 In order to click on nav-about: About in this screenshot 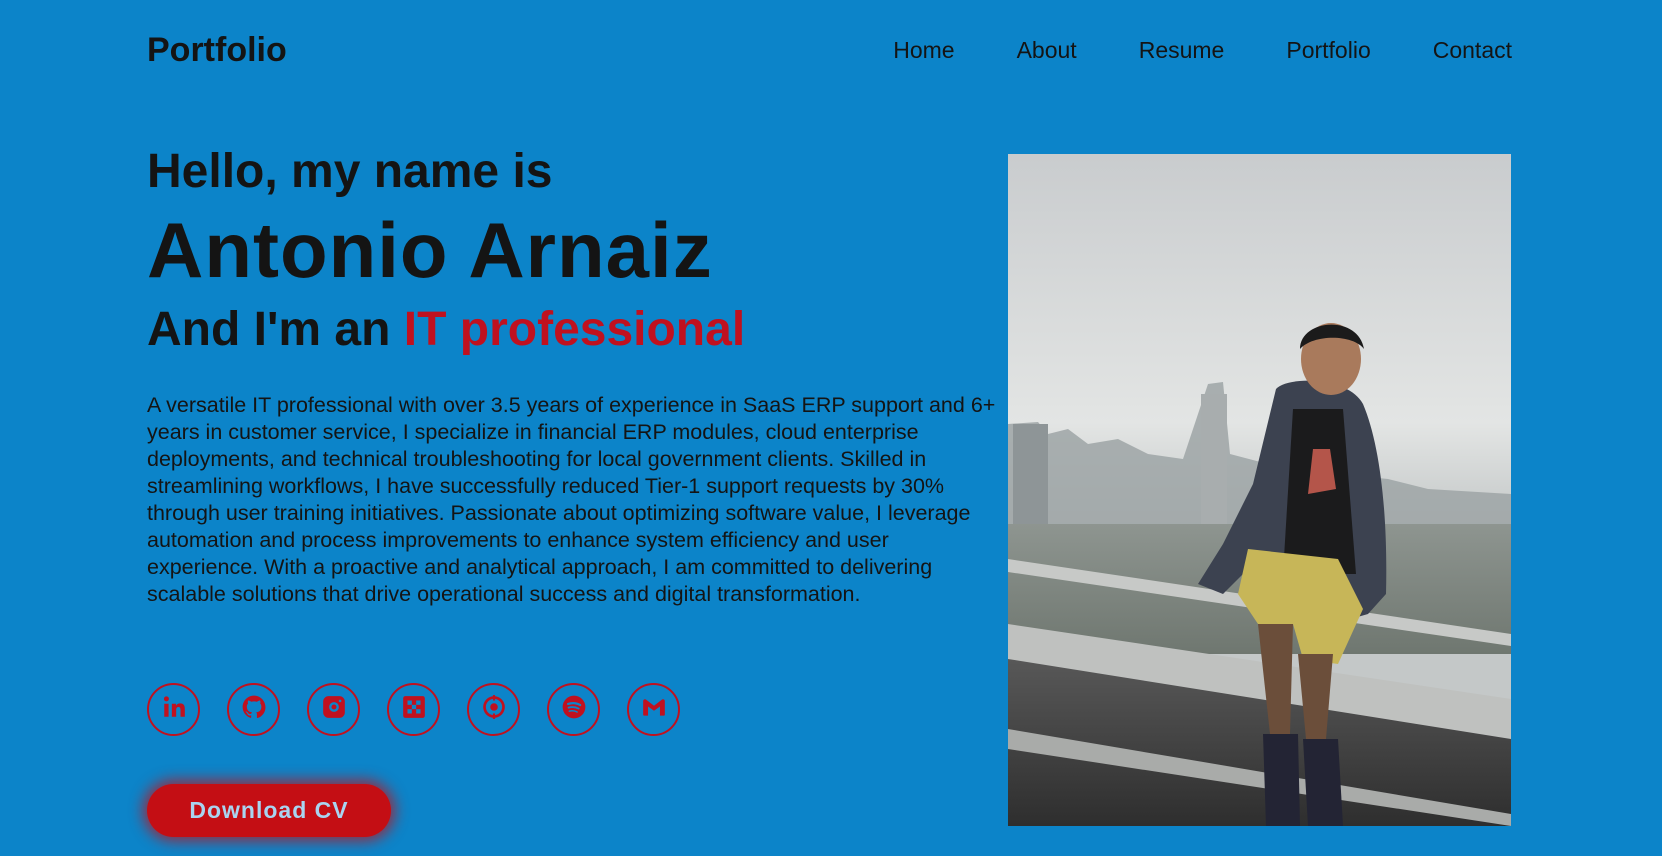, I will do `click(1047, 50)`.